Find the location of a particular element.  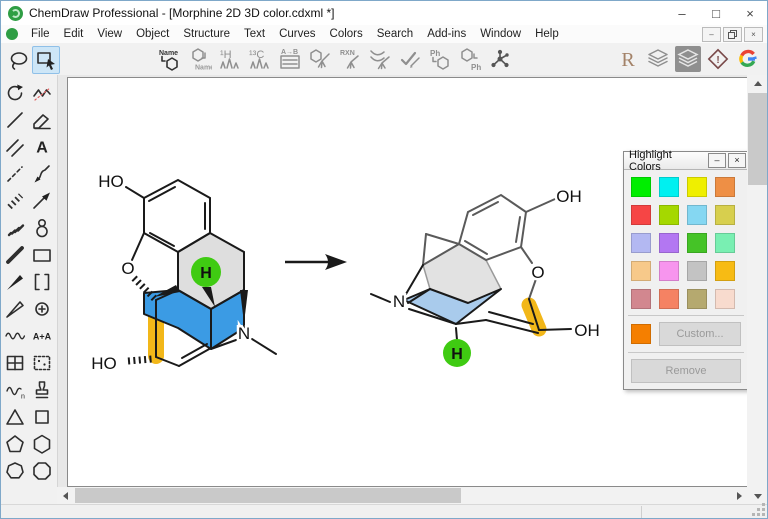

stamp-tool is located at coordinates (42, 390).